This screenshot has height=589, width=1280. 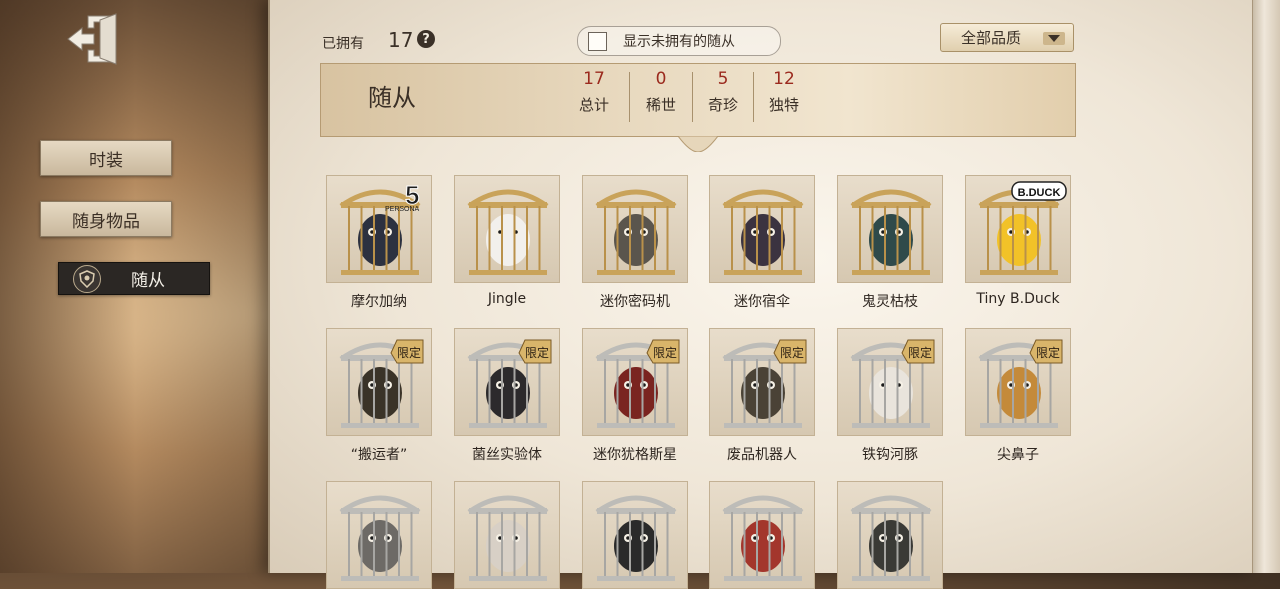 I want to click on svg-text: PERSONA, so click(x=402, y=209).